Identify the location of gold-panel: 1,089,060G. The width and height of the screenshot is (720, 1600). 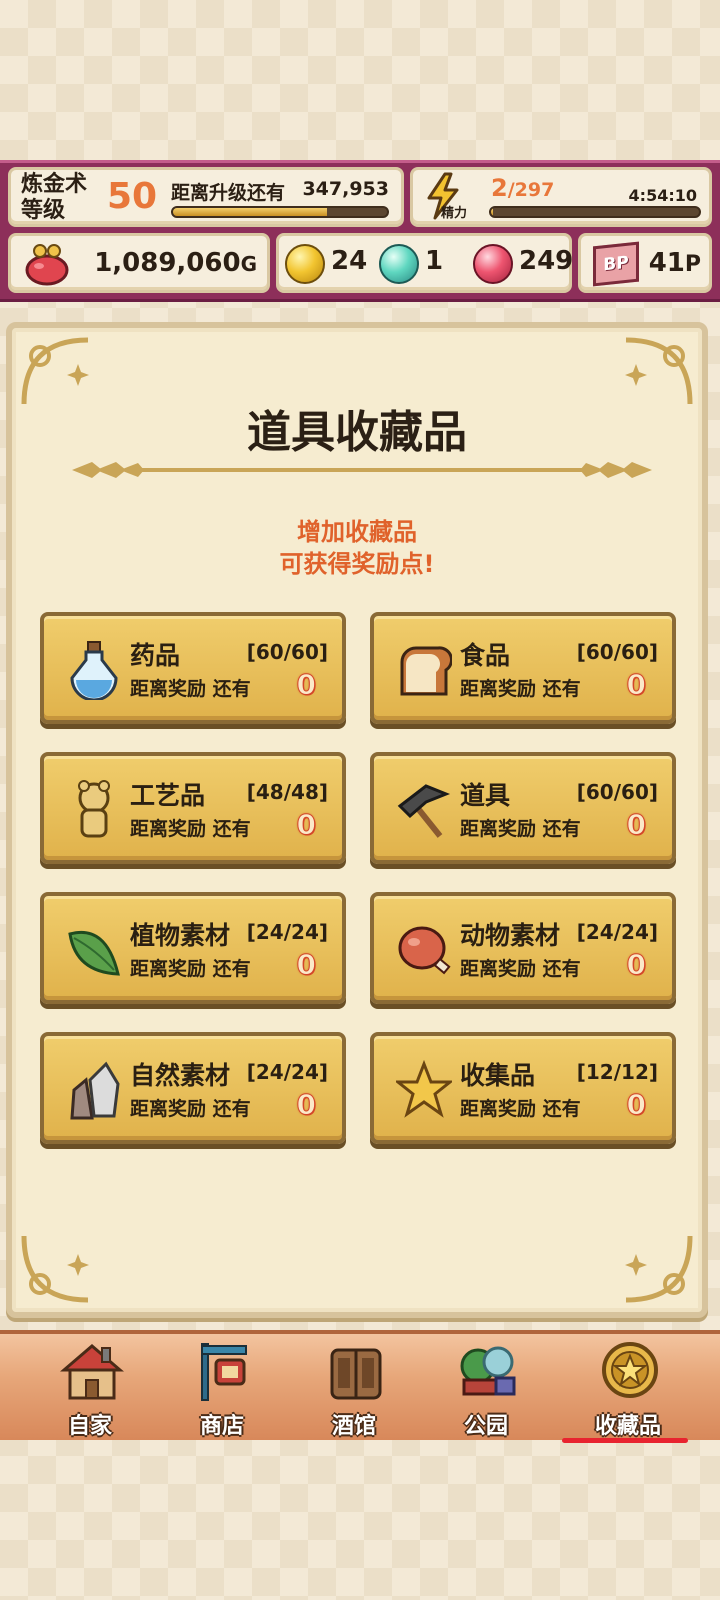
(139, 263).